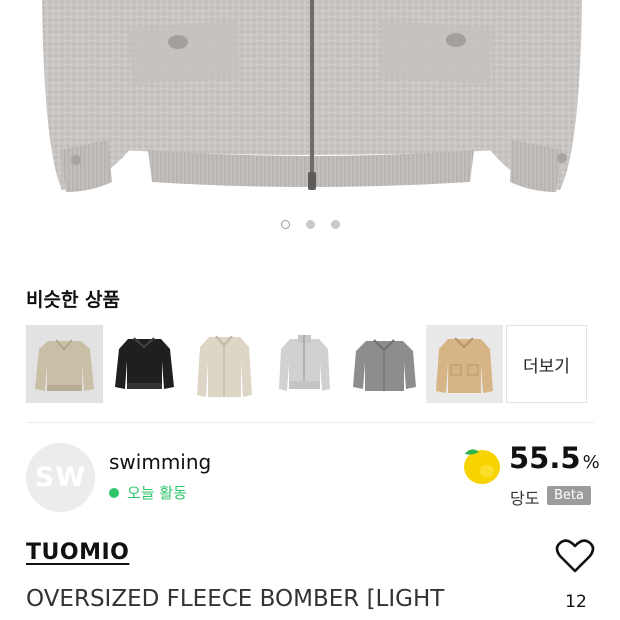 Image resolution: width=620 pixels, height=620 pixels. I want to click on sweetness-score: 55.5%, so click(554, 458).